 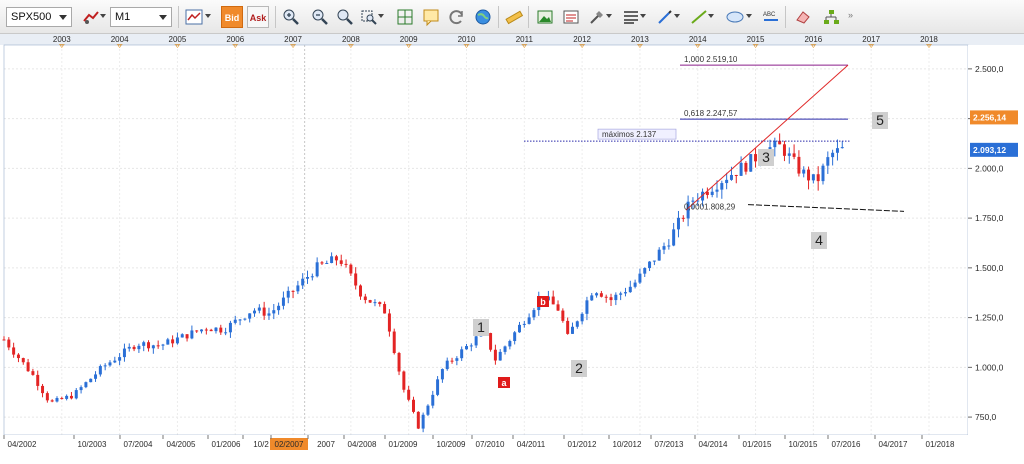 I want to click on year-label: 2016, so click(x=813, y=39).